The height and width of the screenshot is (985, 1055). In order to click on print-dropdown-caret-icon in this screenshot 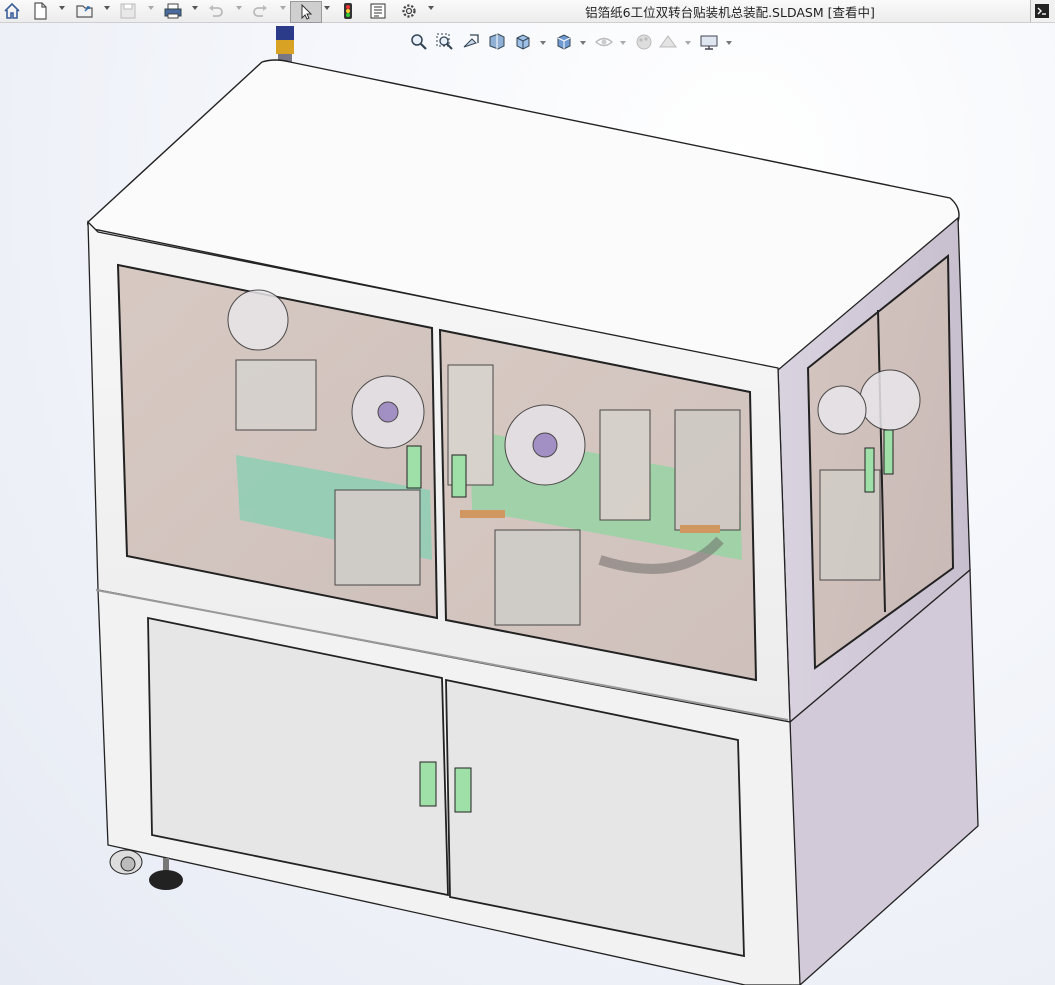, I will do `click(195, 8)`.